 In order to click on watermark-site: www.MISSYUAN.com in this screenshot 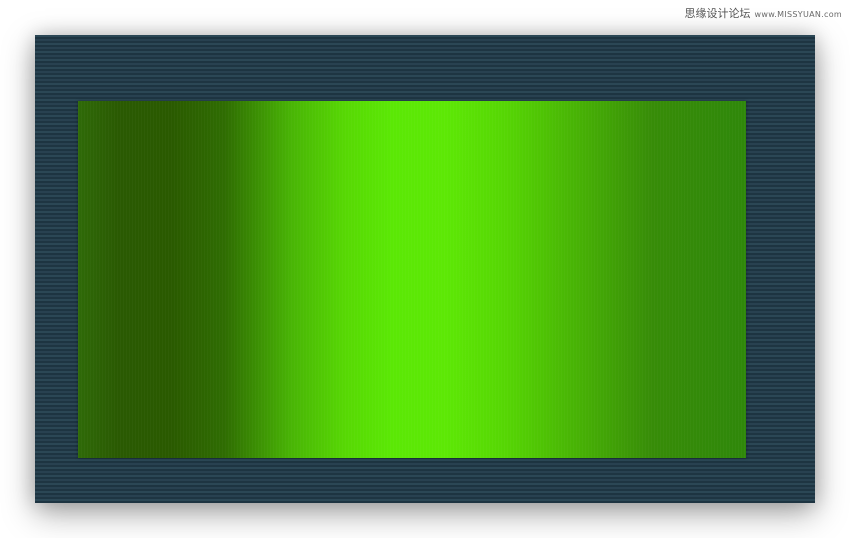, I will do `click(798, 14)`.